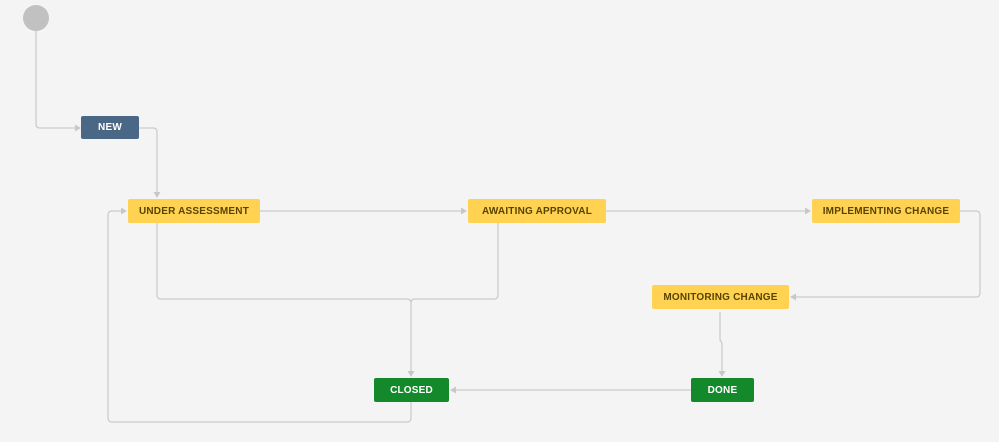 This screenshot has height=442, width=999. What do you see at coordinates (888, 254) in the screenshot?
I see `transition-implementing-change-to-monitoring-change` at bounding box center [888, 254].